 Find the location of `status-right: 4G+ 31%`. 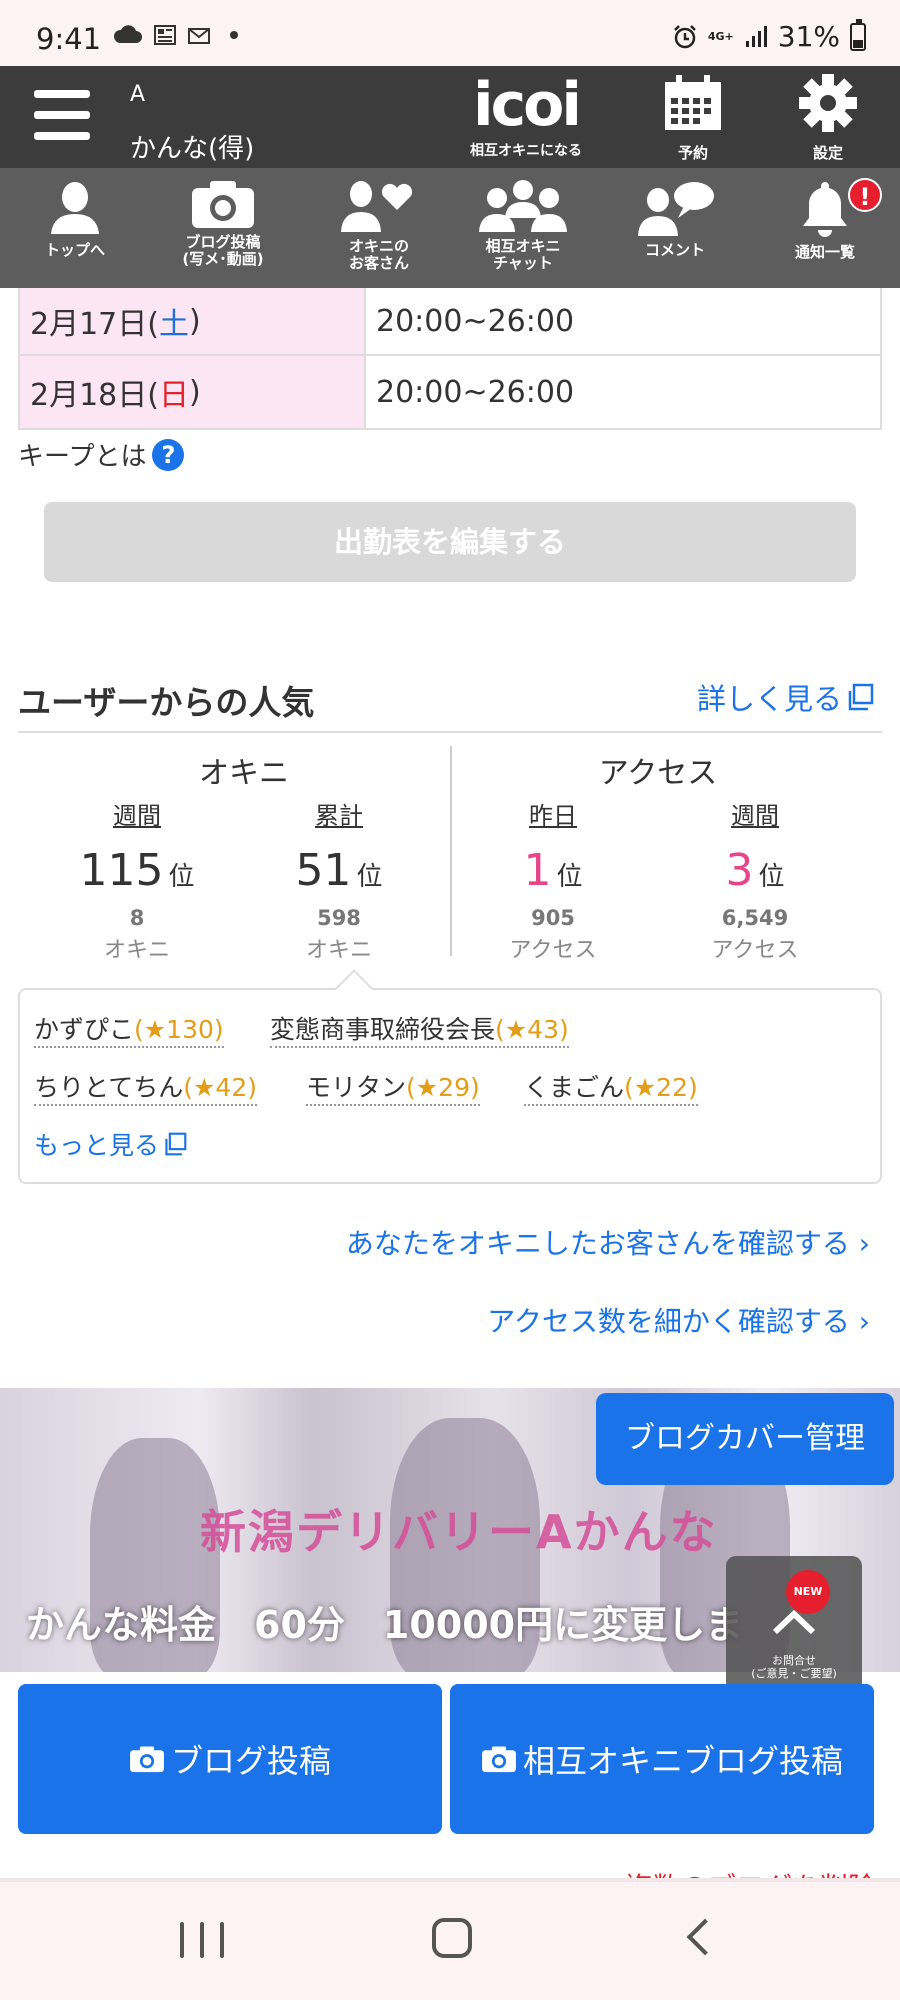

status-right: 4G+ 31% is located at coordinates (769, 35).